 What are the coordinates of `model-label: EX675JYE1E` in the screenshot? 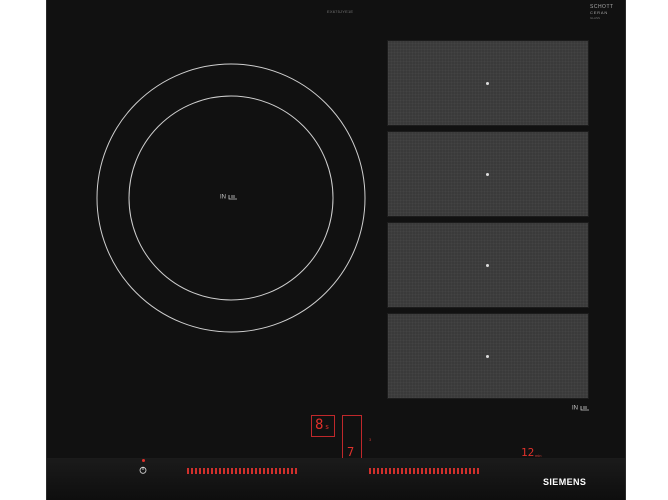 It's located at (340, 11).